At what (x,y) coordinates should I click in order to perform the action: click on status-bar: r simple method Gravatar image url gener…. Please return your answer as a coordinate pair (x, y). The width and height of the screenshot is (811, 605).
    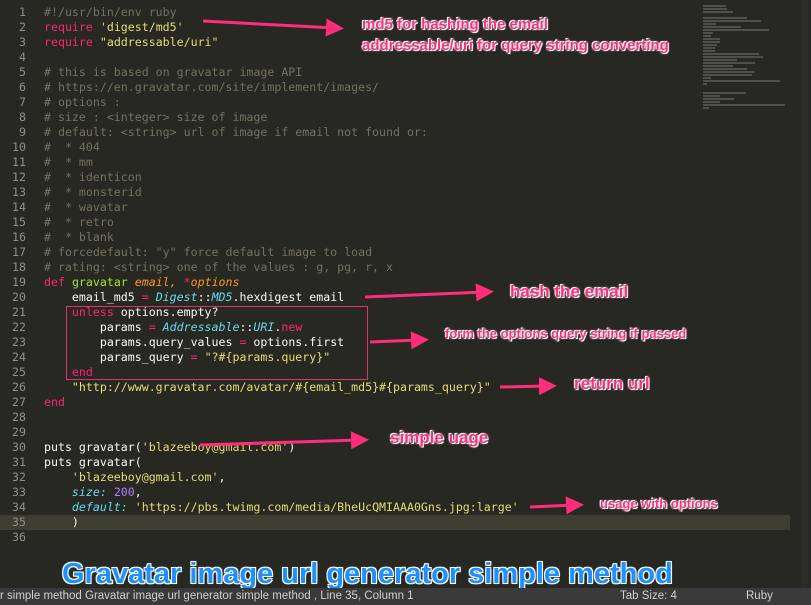
    Looking at the image, I should click on (405, 596).